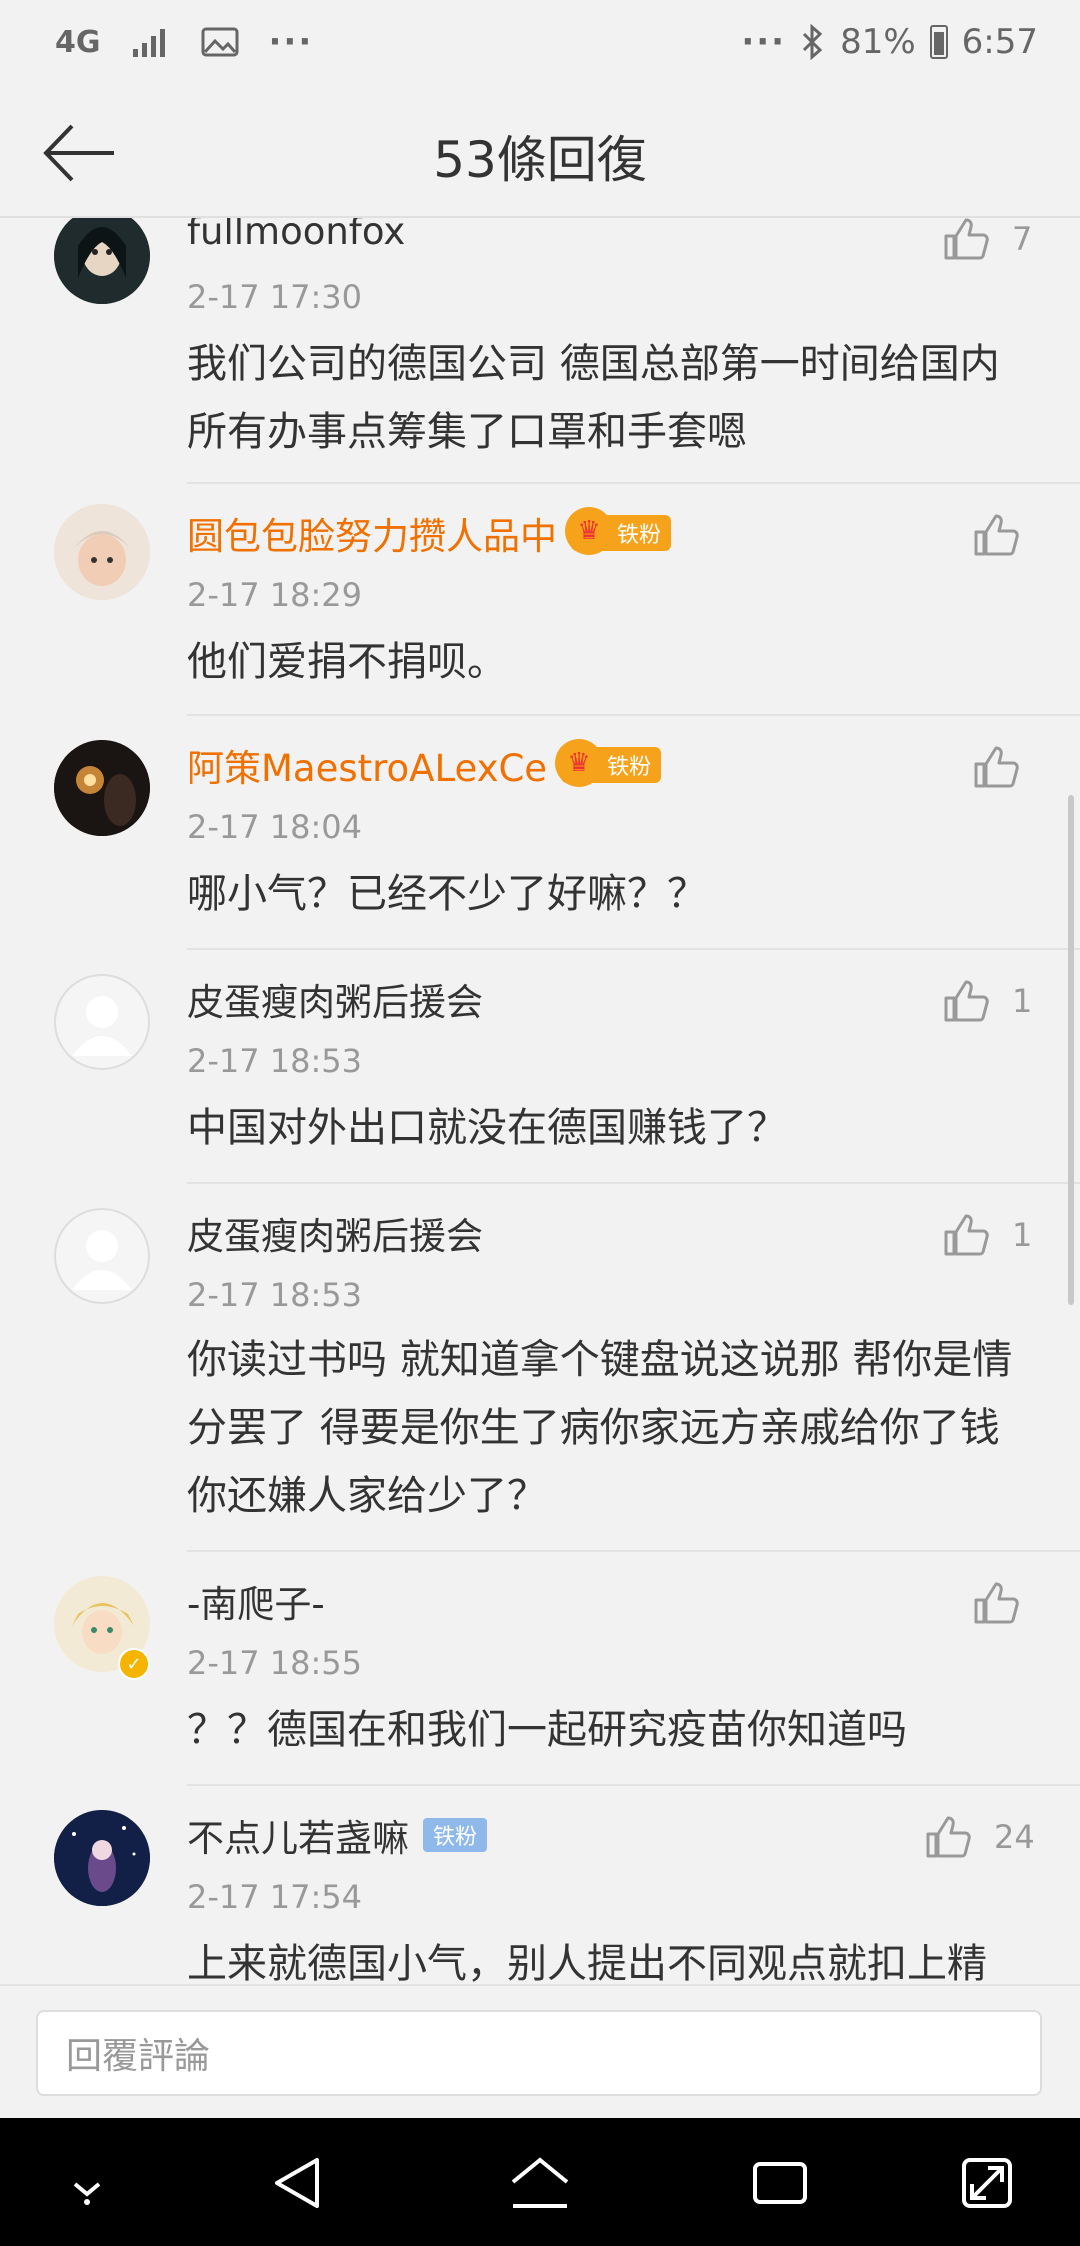 This screenshot has width=1080, height=2246. Describe the element at coordinates (275, 595) in the screenshot. I see `timestamp: 2-17 18:29` at that location.